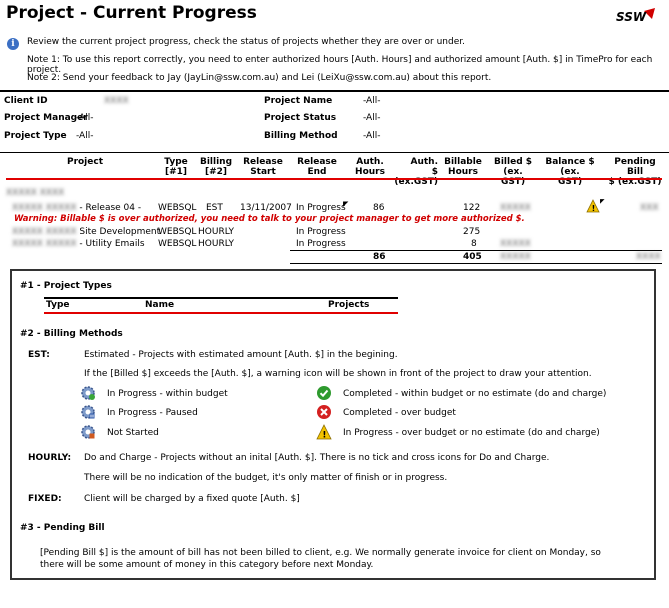  I want to click on total-auth-hours: 86, so click(379, 257).